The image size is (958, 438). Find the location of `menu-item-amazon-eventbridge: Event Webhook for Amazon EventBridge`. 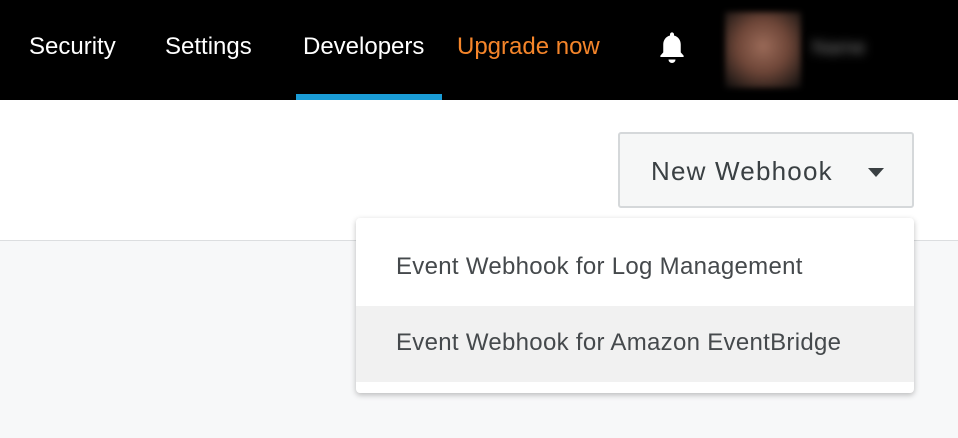

menu-item-amazon-eventbridge: Event Webhook for Amazon EventBridge is located at coordinates (635, 344).